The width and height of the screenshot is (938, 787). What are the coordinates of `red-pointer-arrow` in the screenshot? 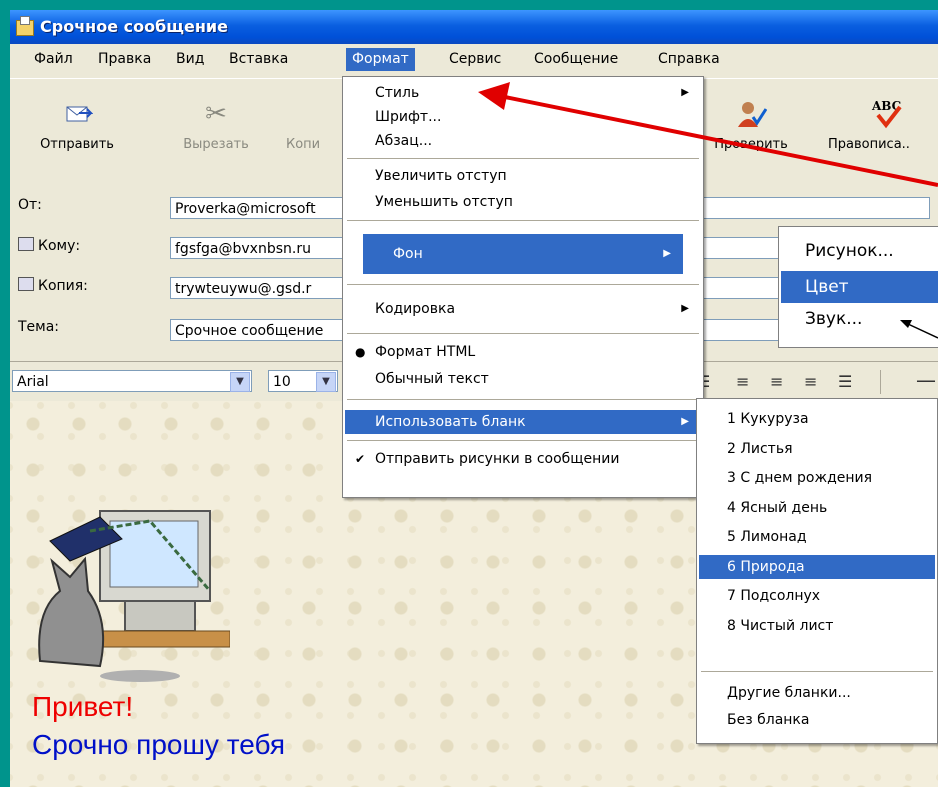 It's located at (718, 140).